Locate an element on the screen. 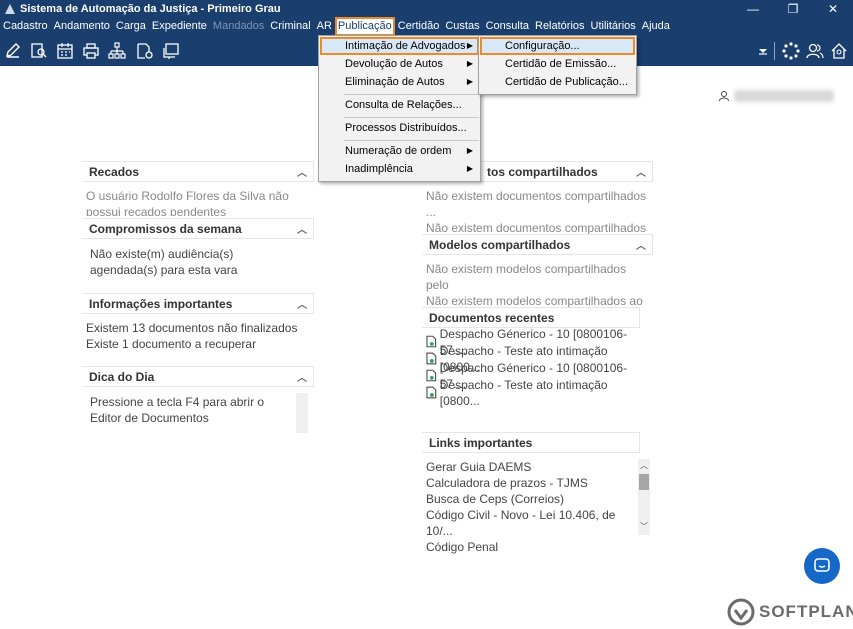 Image resolution: width=853 pixels, height=629 pixels. menu-mandados: Mandados is located at coordinates (238, 26).